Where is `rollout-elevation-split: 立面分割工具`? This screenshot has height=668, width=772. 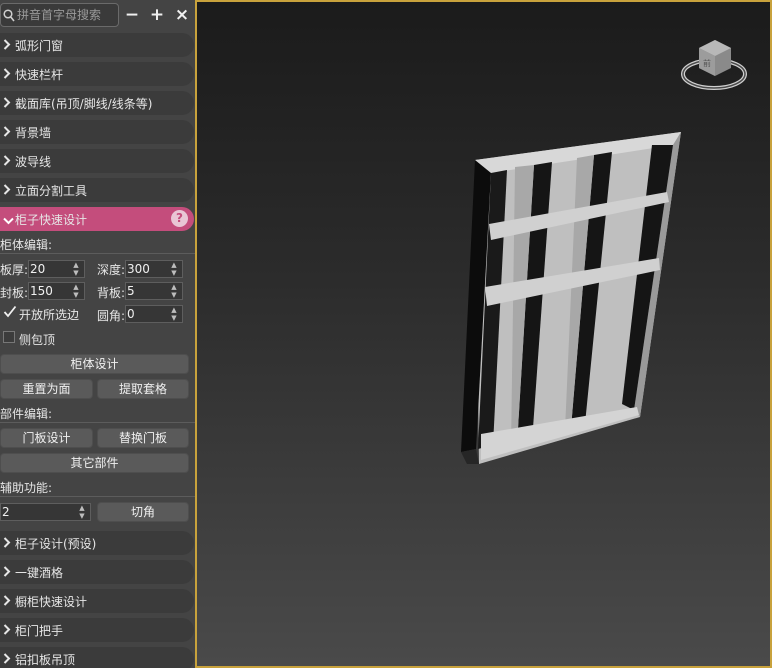
rollout-elevation-split: 立面分割工具 is located at coordinates (97, 190).